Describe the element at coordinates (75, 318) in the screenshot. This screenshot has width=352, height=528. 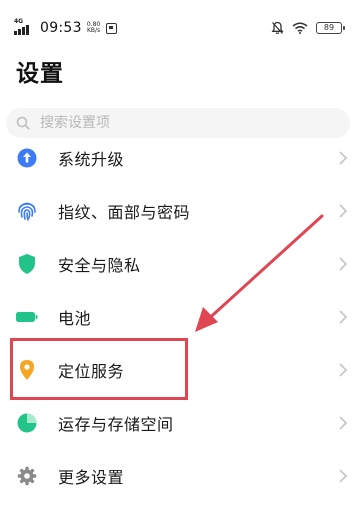
I see `menu-item-label: 电池` at that location.